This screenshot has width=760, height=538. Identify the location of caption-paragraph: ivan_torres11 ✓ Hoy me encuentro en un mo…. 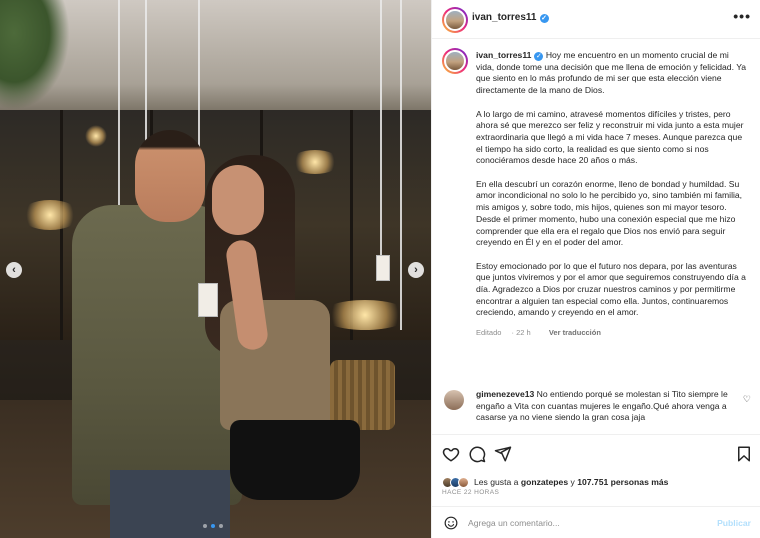
(612, 73).